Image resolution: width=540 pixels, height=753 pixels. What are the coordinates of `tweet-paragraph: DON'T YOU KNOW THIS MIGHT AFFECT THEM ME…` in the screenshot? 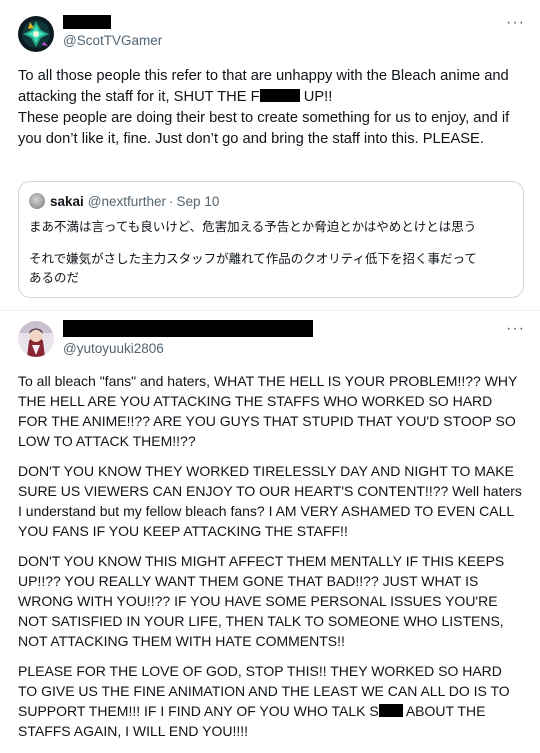 It's located at (261, 601).